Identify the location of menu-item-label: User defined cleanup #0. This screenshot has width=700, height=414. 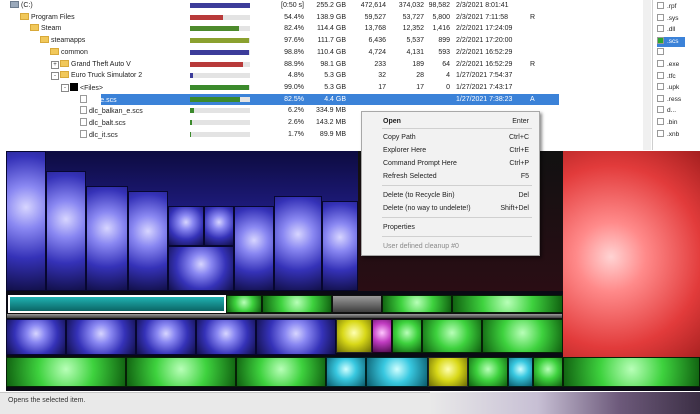
(421, 246).